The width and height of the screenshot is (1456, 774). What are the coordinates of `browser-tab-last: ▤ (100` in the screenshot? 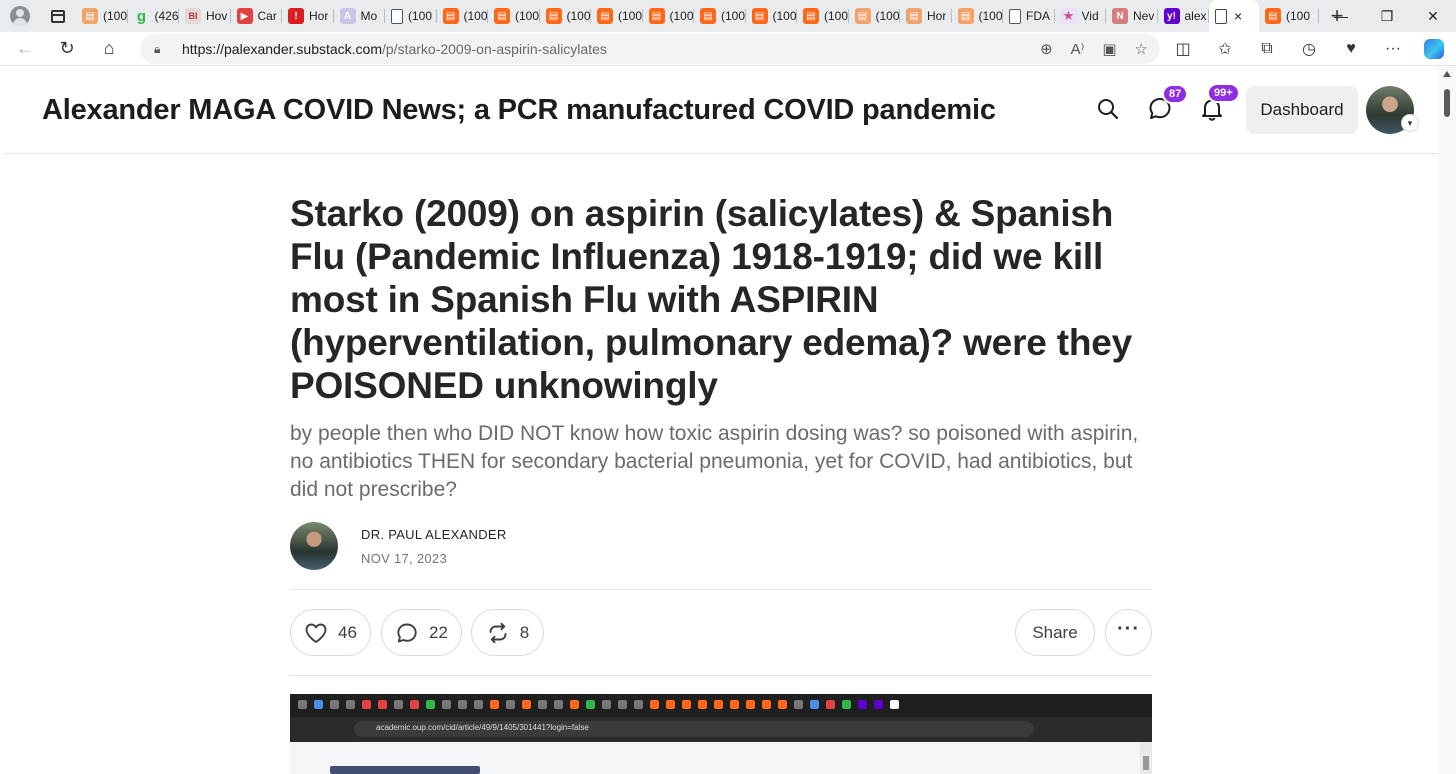 It's located at (1289, 16).